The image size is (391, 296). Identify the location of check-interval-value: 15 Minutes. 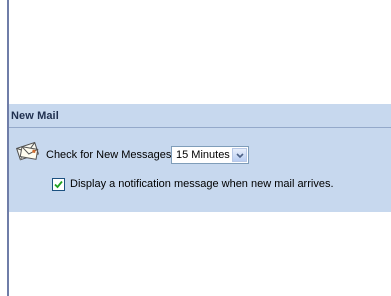
(203, 155).